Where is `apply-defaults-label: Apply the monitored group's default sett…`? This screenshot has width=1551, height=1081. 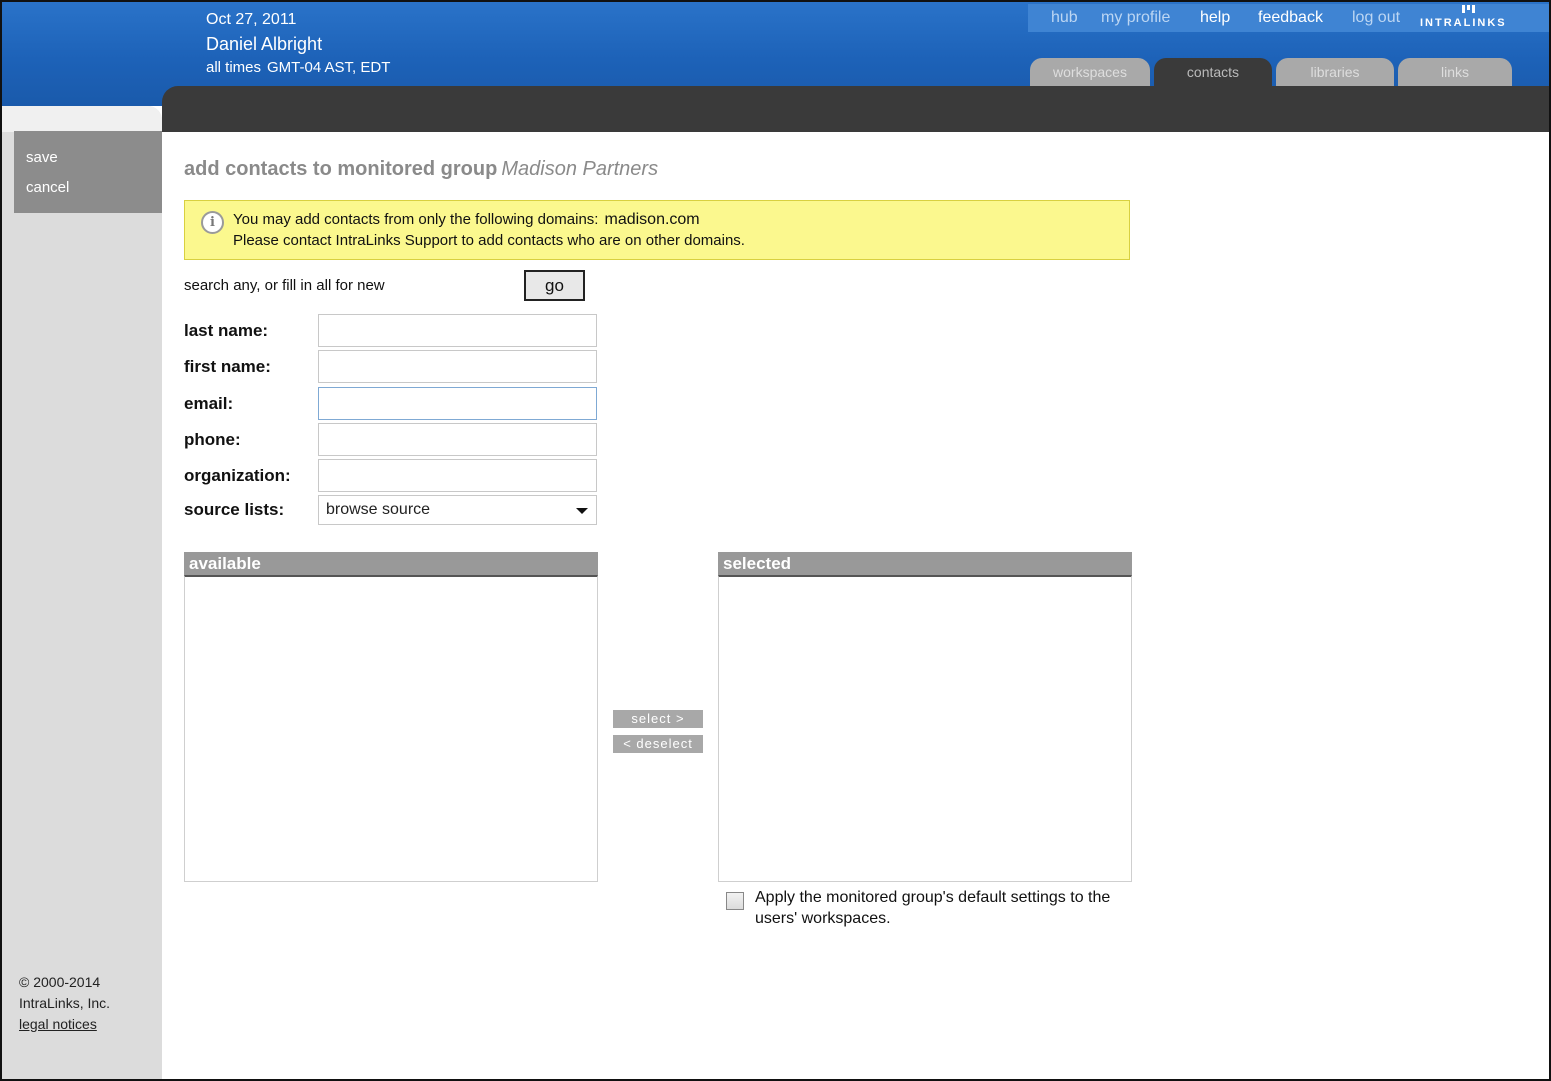
apply-defaults-label: Apply the monitored group's default sett… is located at coordinates (933, 908).